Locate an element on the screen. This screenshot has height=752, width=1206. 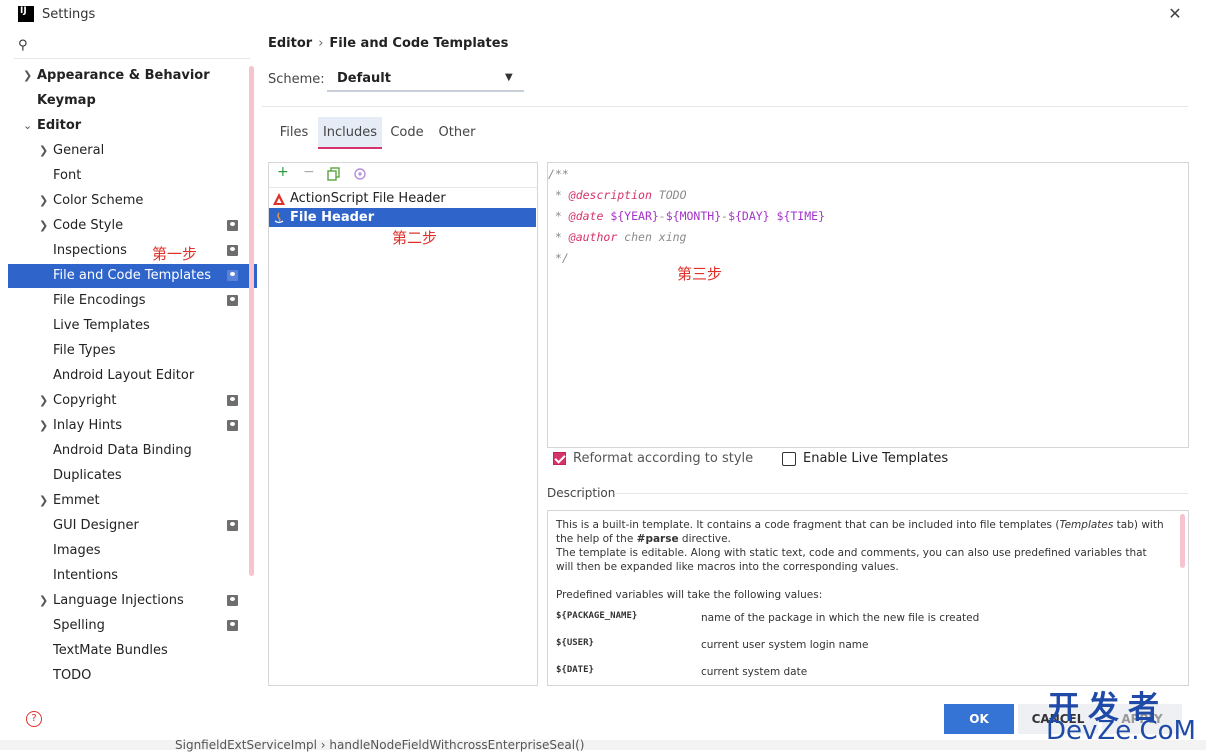
list-item-actionscript-file-header: ActionScript File Header is located at coordinates (402, 198).